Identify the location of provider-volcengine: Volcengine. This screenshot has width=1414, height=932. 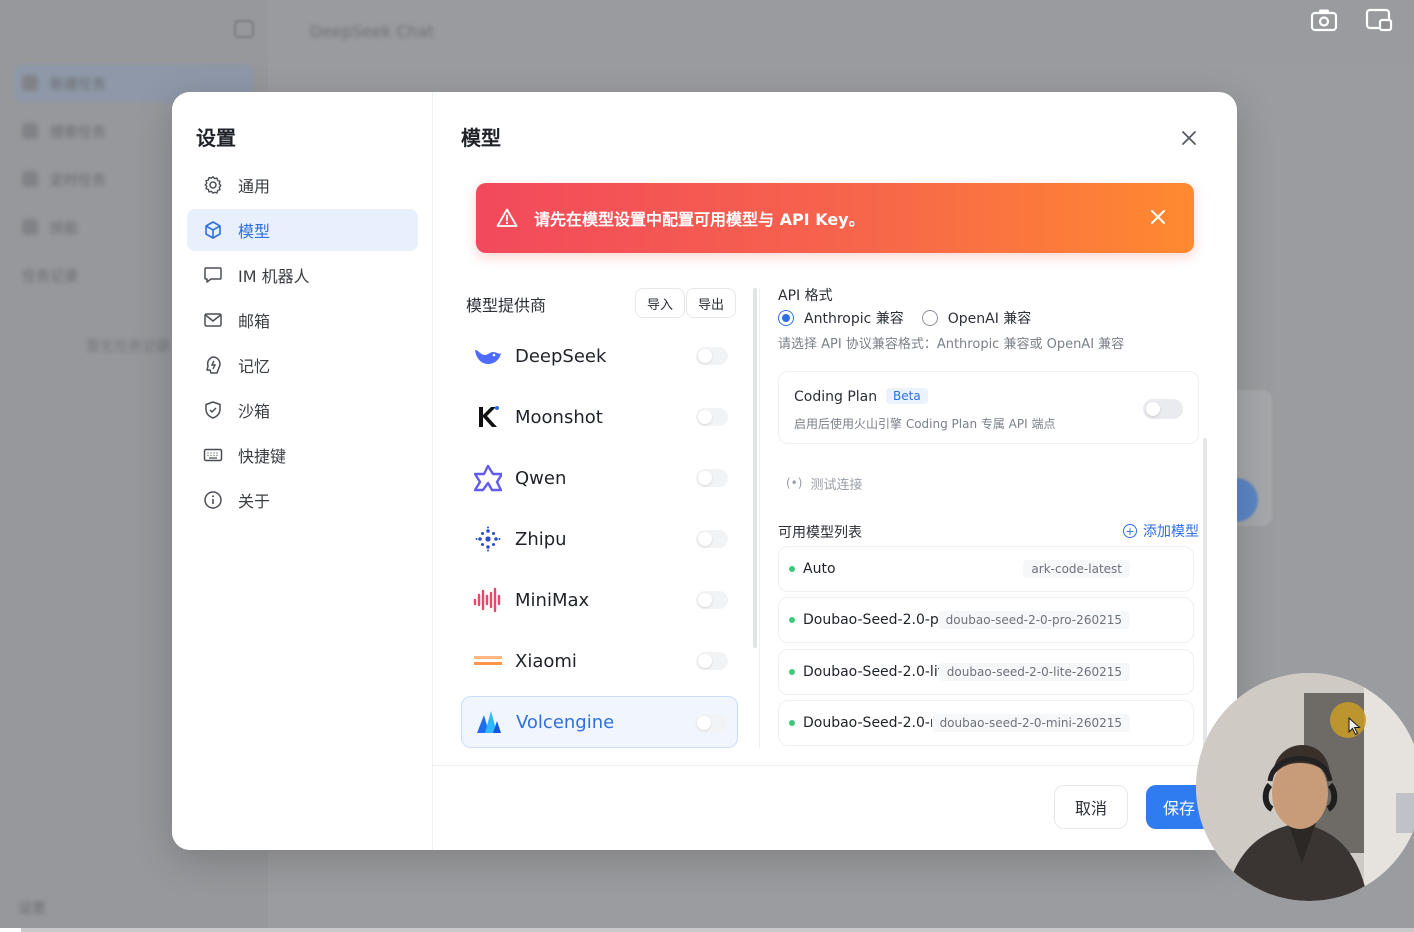
(599, 722).